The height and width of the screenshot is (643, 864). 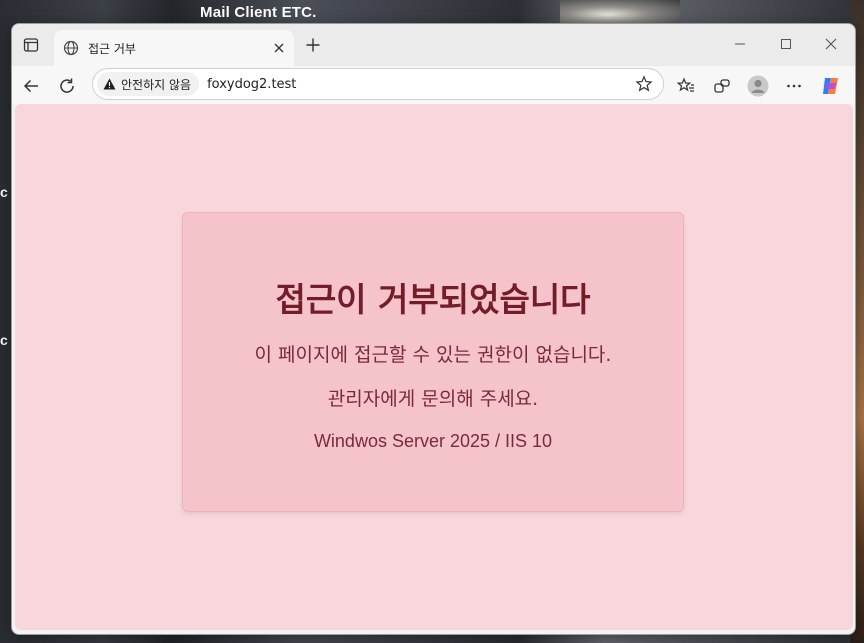 I want to click on desktop-photo, so click(x=620, y=12).